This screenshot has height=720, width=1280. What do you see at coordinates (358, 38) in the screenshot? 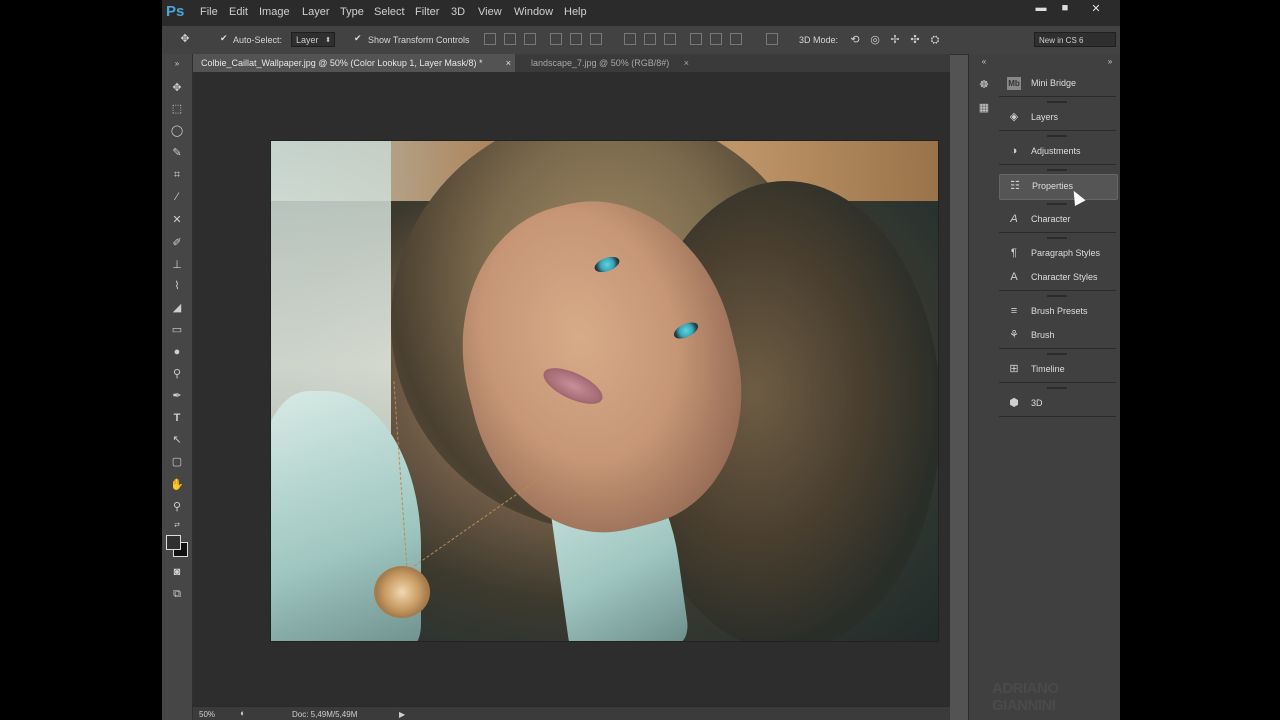
I see `show-transform-checkbox: ✔` at bounding box center [358, 38].